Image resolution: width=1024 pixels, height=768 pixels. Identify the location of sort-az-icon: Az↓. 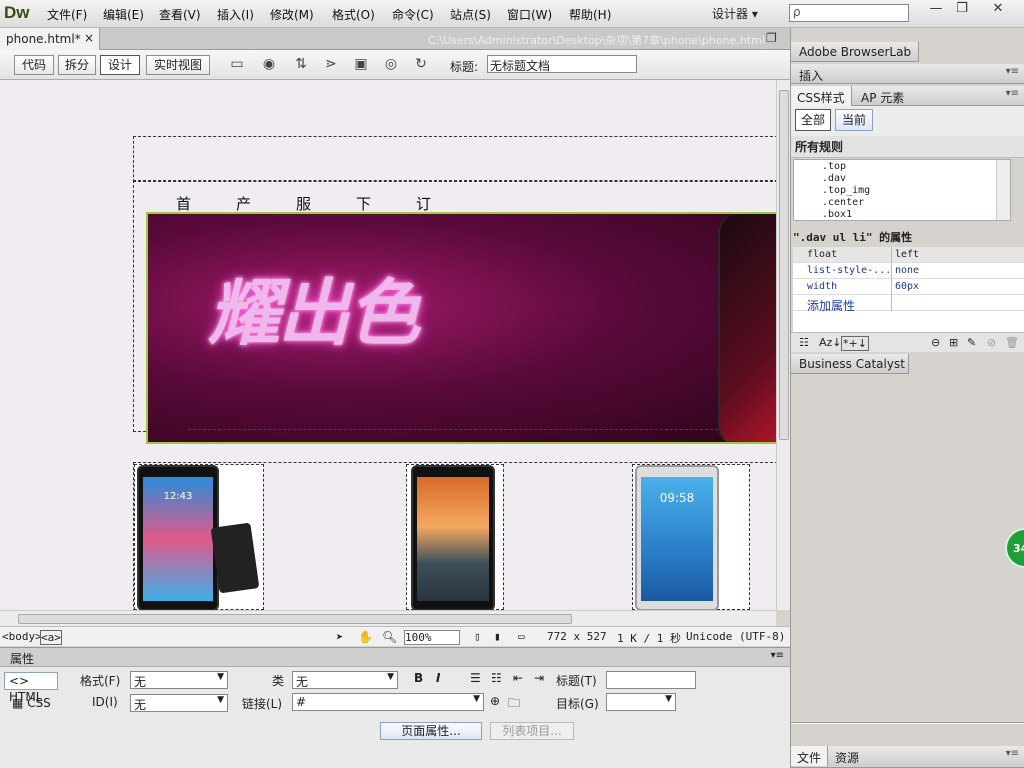
(830, 342).